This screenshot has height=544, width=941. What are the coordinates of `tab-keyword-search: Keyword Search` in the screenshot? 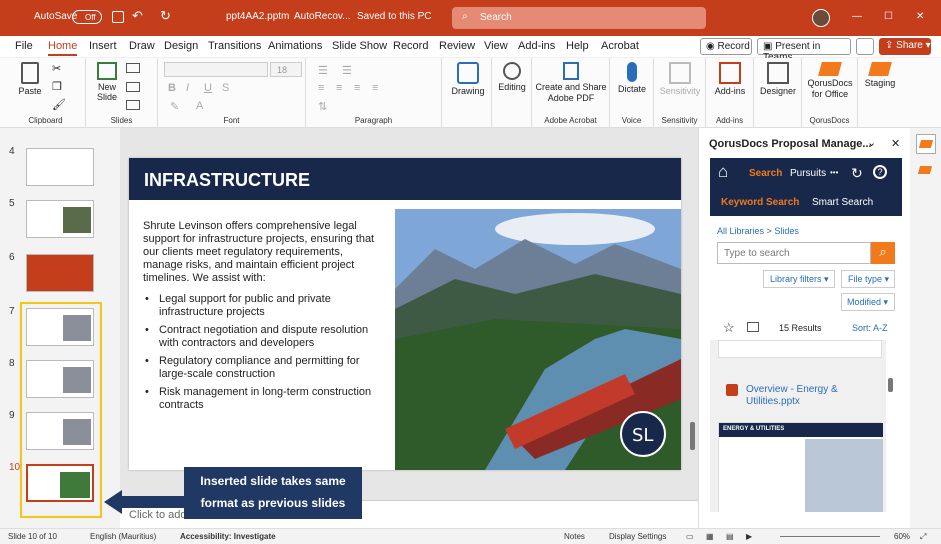 It's located at (760, 202).